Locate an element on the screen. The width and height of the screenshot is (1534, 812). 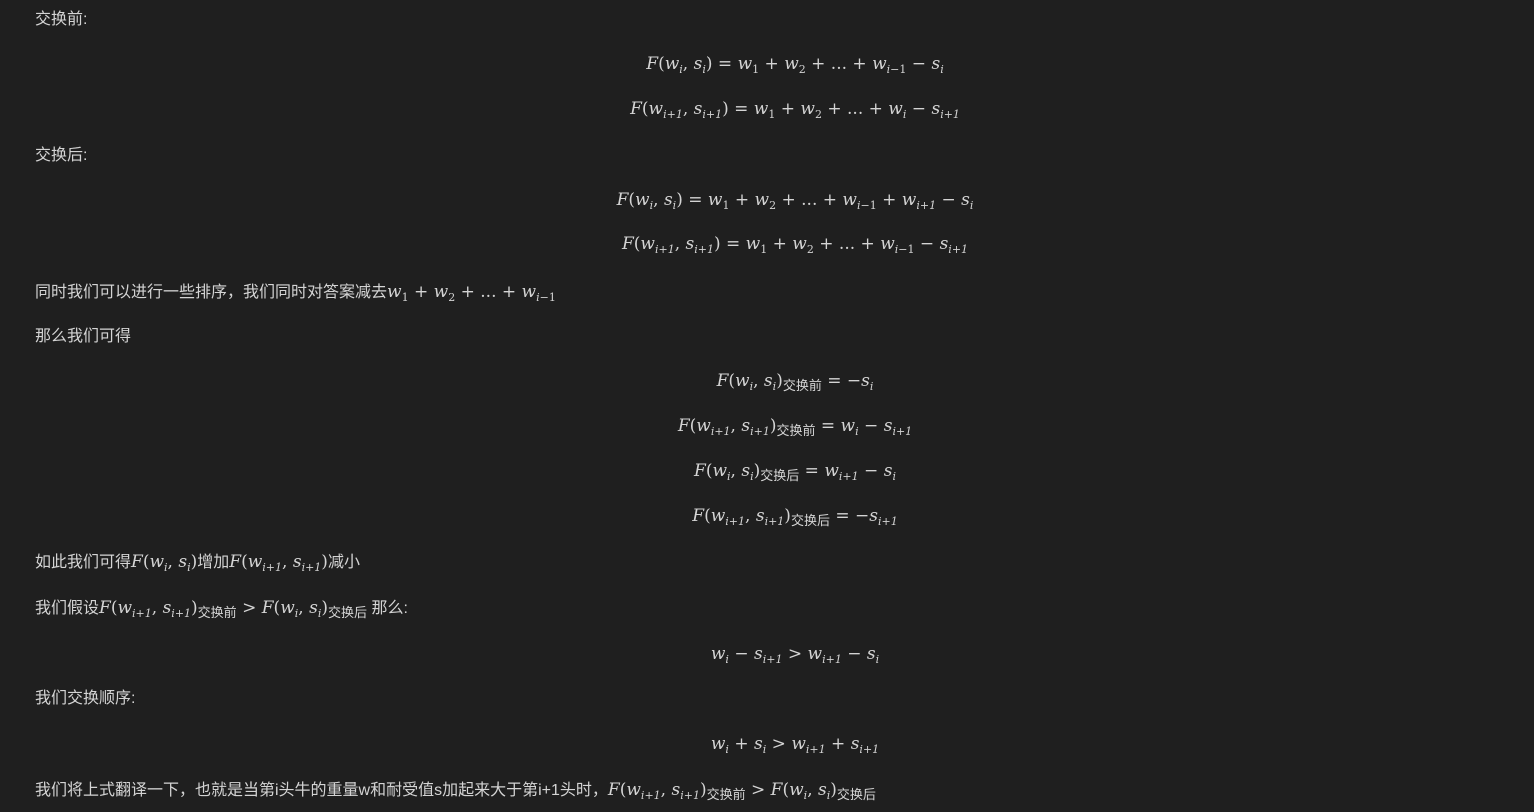
result-eq-1: F(wi, si)交换前 = −si is located at coordinates (795, 382).